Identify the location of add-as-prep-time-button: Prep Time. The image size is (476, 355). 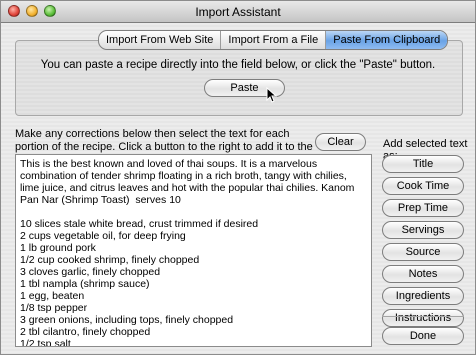
(423, 208).